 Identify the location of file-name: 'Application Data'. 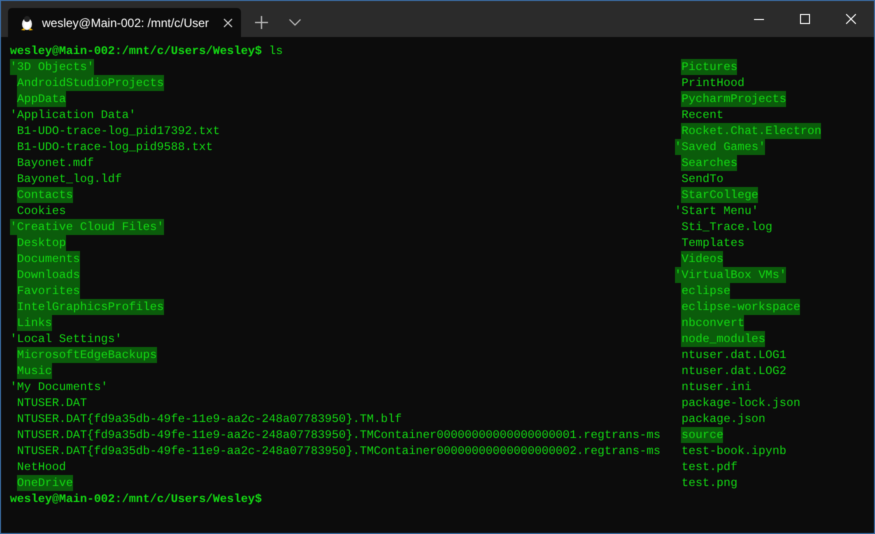
(73, 115).